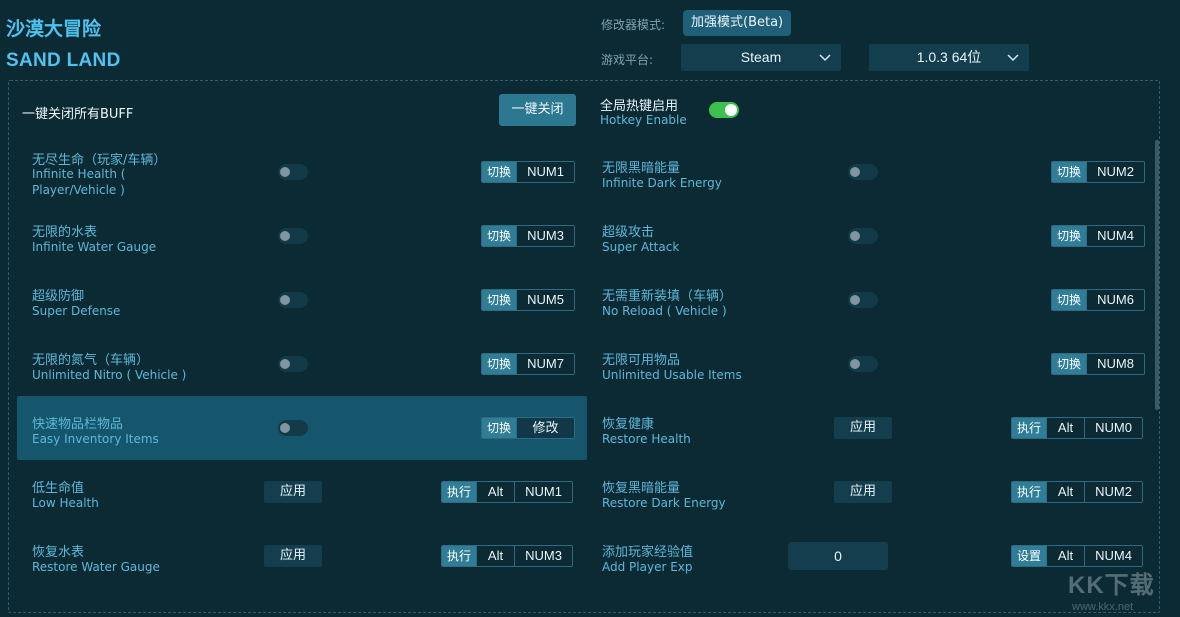 The image size is (1180, 617). What do you see at coordinates (545, 428) in the screenshot?
I see `edit-key-button: 修改` at bounding box center [545, 428].